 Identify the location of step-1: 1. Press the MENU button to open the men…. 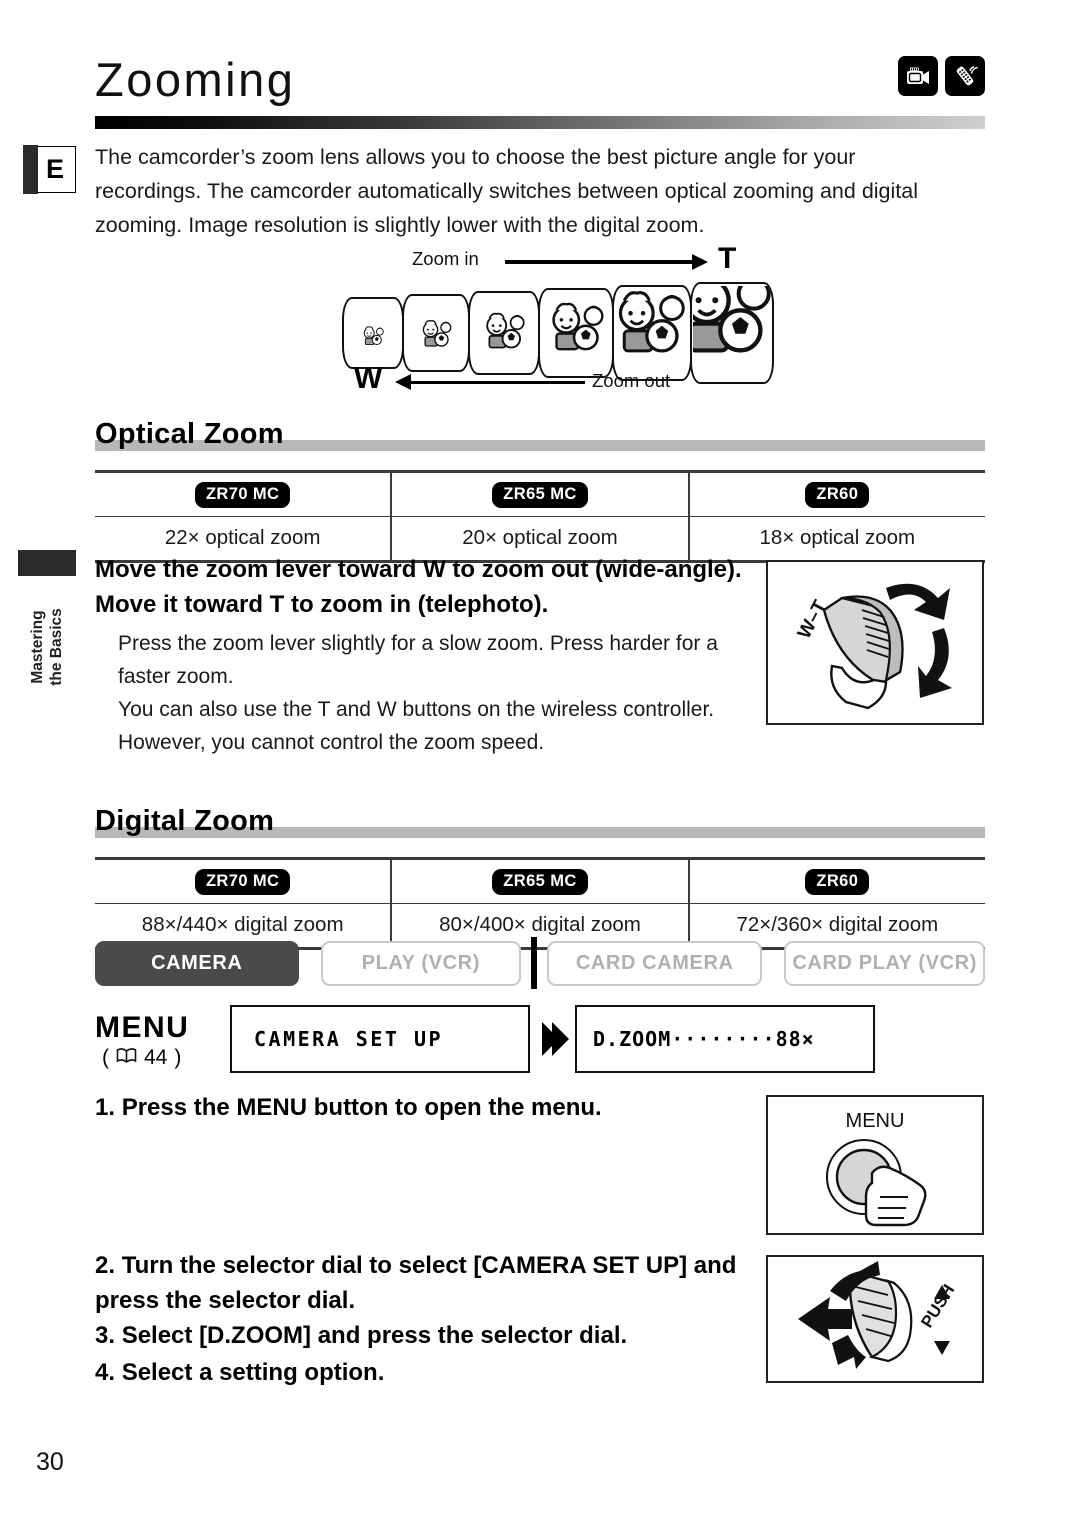
(420, 1107).